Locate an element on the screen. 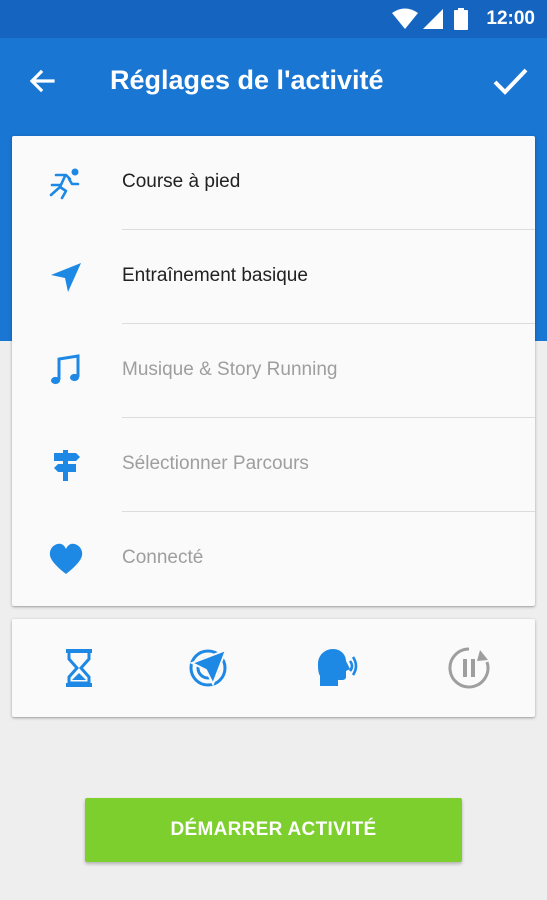 This screenshot has width=547, height=900. settings-item-connected: Connecté is located at coordinates (273, 559).